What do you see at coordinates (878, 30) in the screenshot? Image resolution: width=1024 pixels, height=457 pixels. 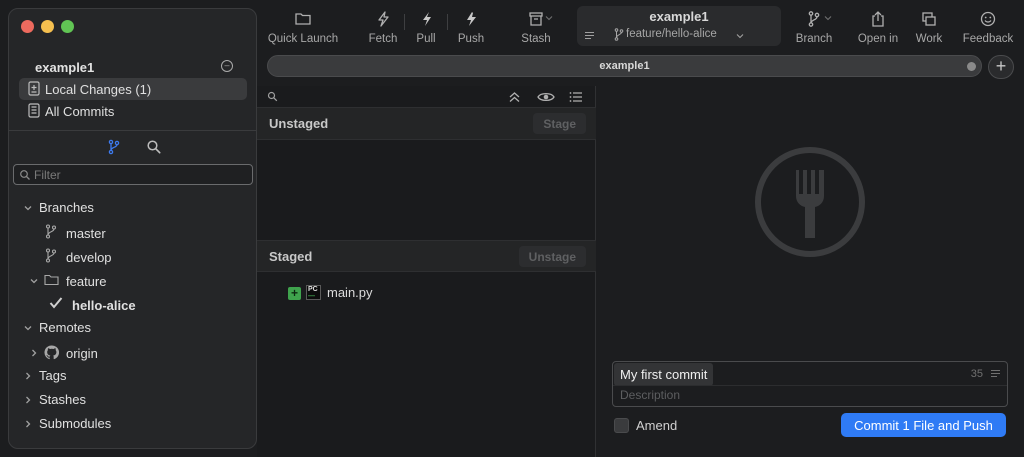 I see `open-in-button: Open in` at bounding box center [878, 30].